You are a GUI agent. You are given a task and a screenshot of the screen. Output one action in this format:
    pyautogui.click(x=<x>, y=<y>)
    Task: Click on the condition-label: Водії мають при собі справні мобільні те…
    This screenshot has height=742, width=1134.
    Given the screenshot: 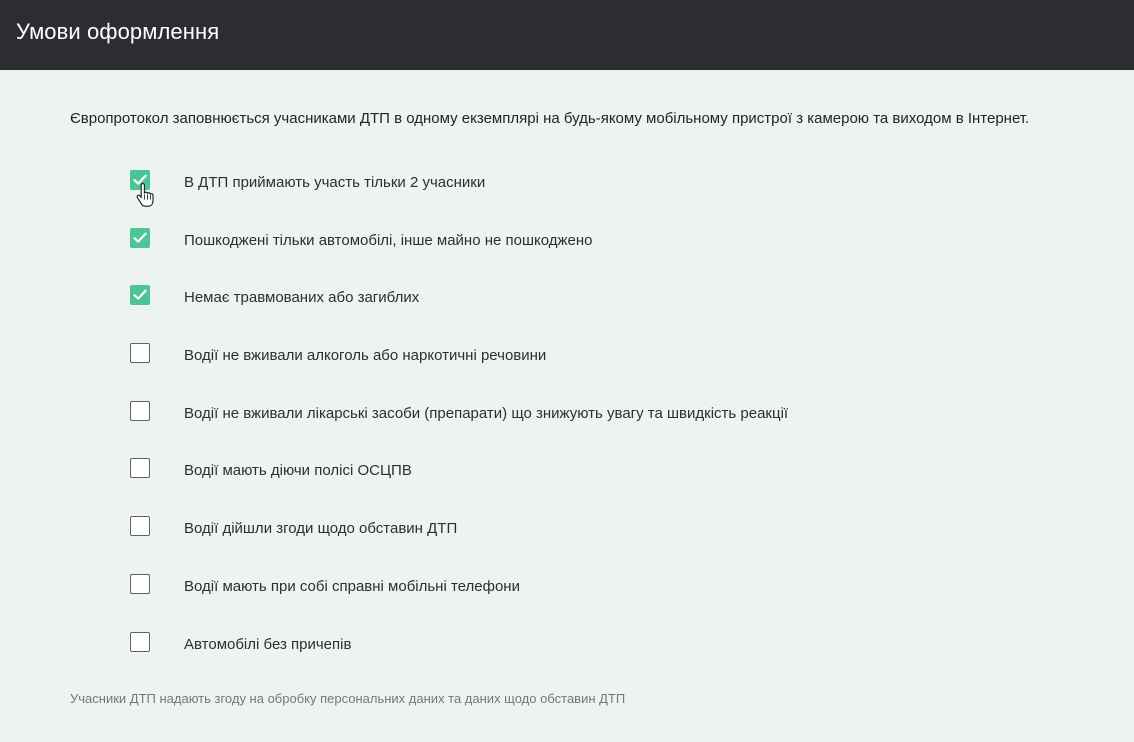 What is the action you would take?
    pyautogui.click(x=352, y=586)
    